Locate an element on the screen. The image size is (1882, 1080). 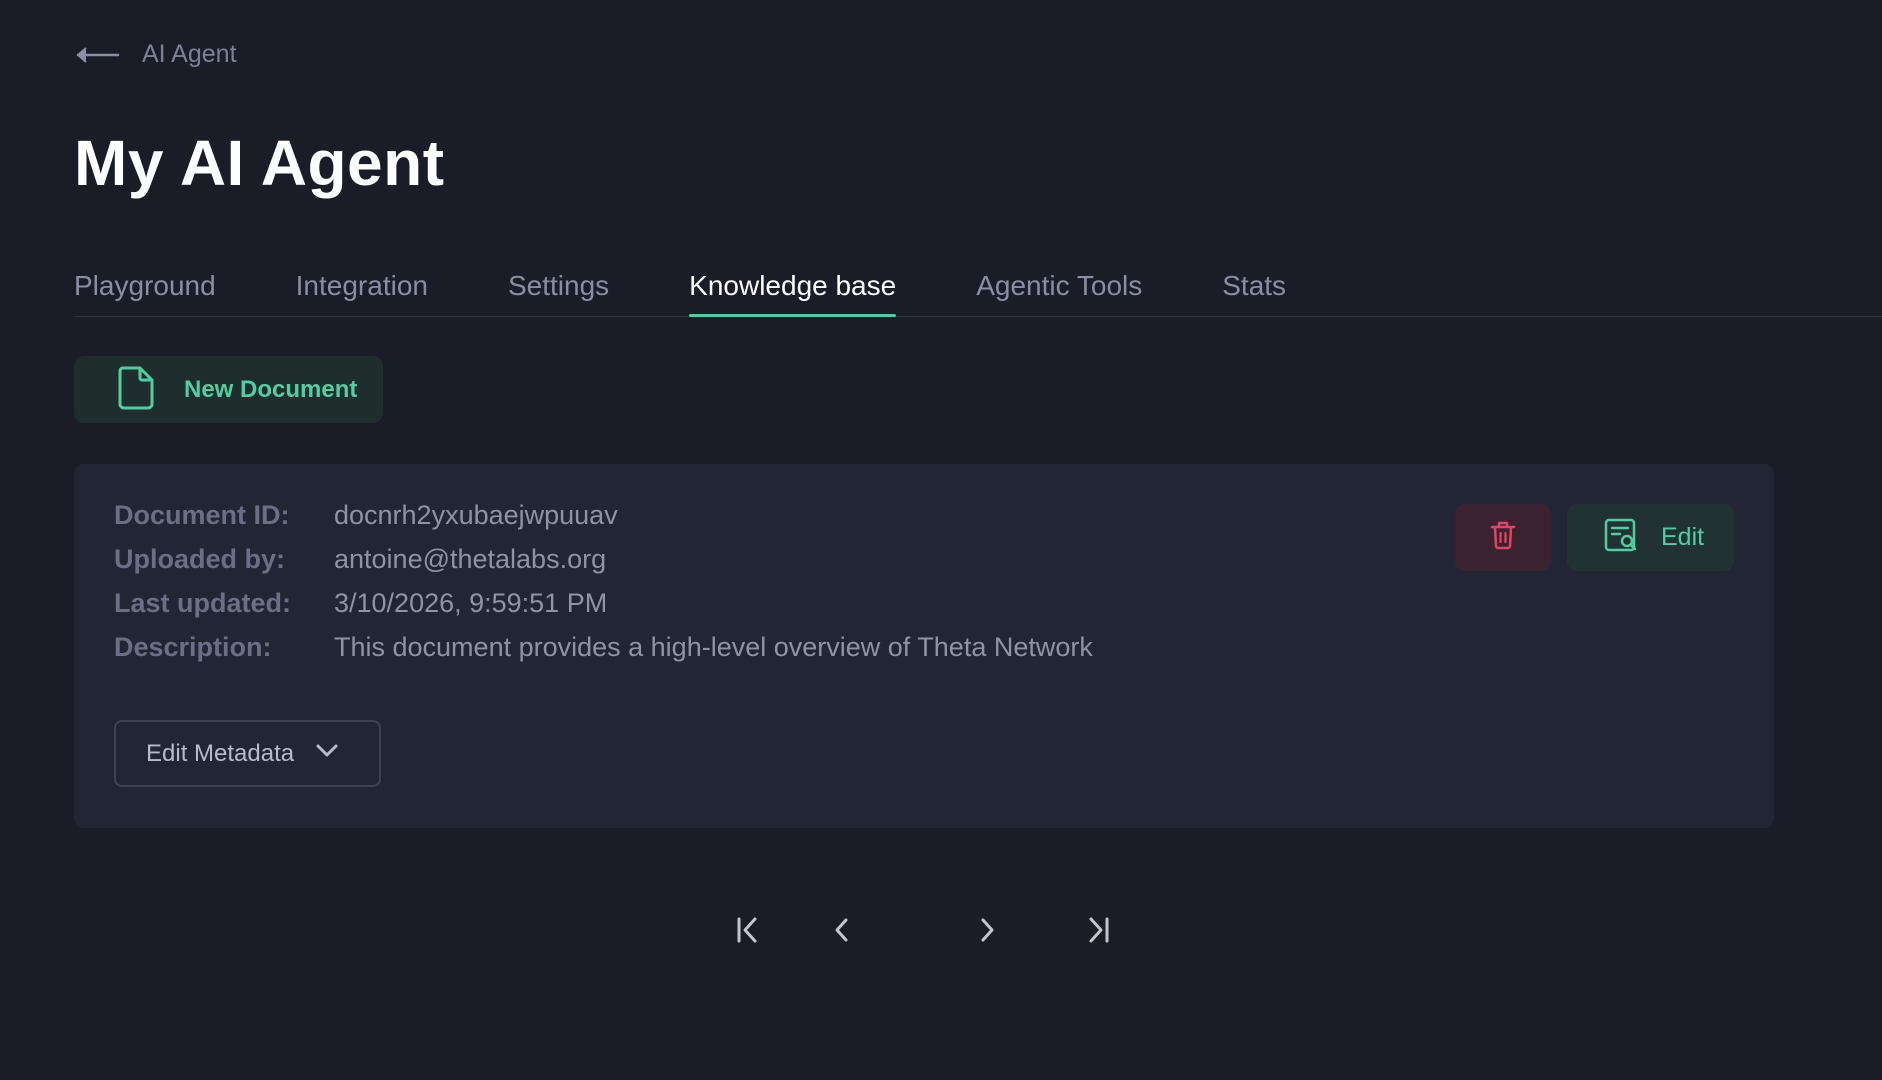
last-updated-value: 3/10/2026, 9:59:51 PM is located at coordinates (471, 603).